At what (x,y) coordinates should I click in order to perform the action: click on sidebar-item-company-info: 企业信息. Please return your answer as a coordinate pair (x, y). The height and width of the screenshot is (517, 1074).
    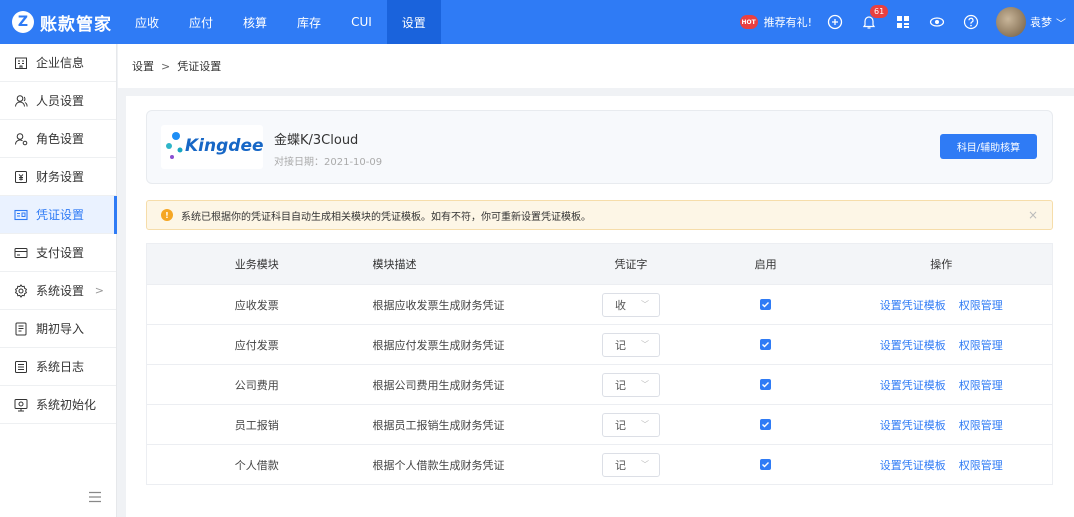
    Looking at the image, I should click on (58, 63).